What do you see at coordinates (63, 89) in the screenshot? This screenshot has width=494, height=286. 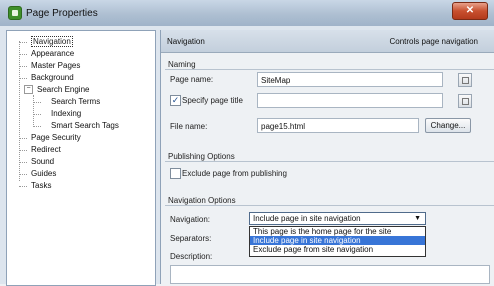 I see `tree-item-search-engine: Search Engine` at bounding box center [63, 89].